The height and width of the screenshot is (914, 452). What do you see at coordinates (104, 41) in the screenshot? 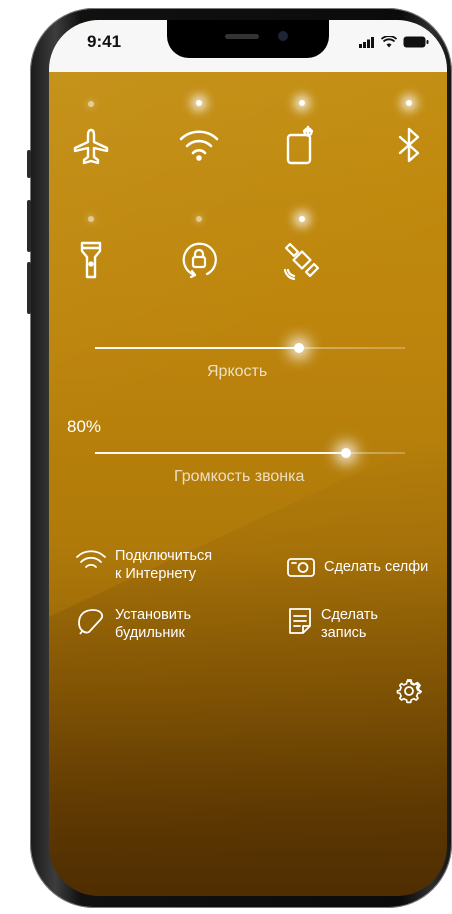
I see `status-time: 9:41` at bounding box center [104, 41].